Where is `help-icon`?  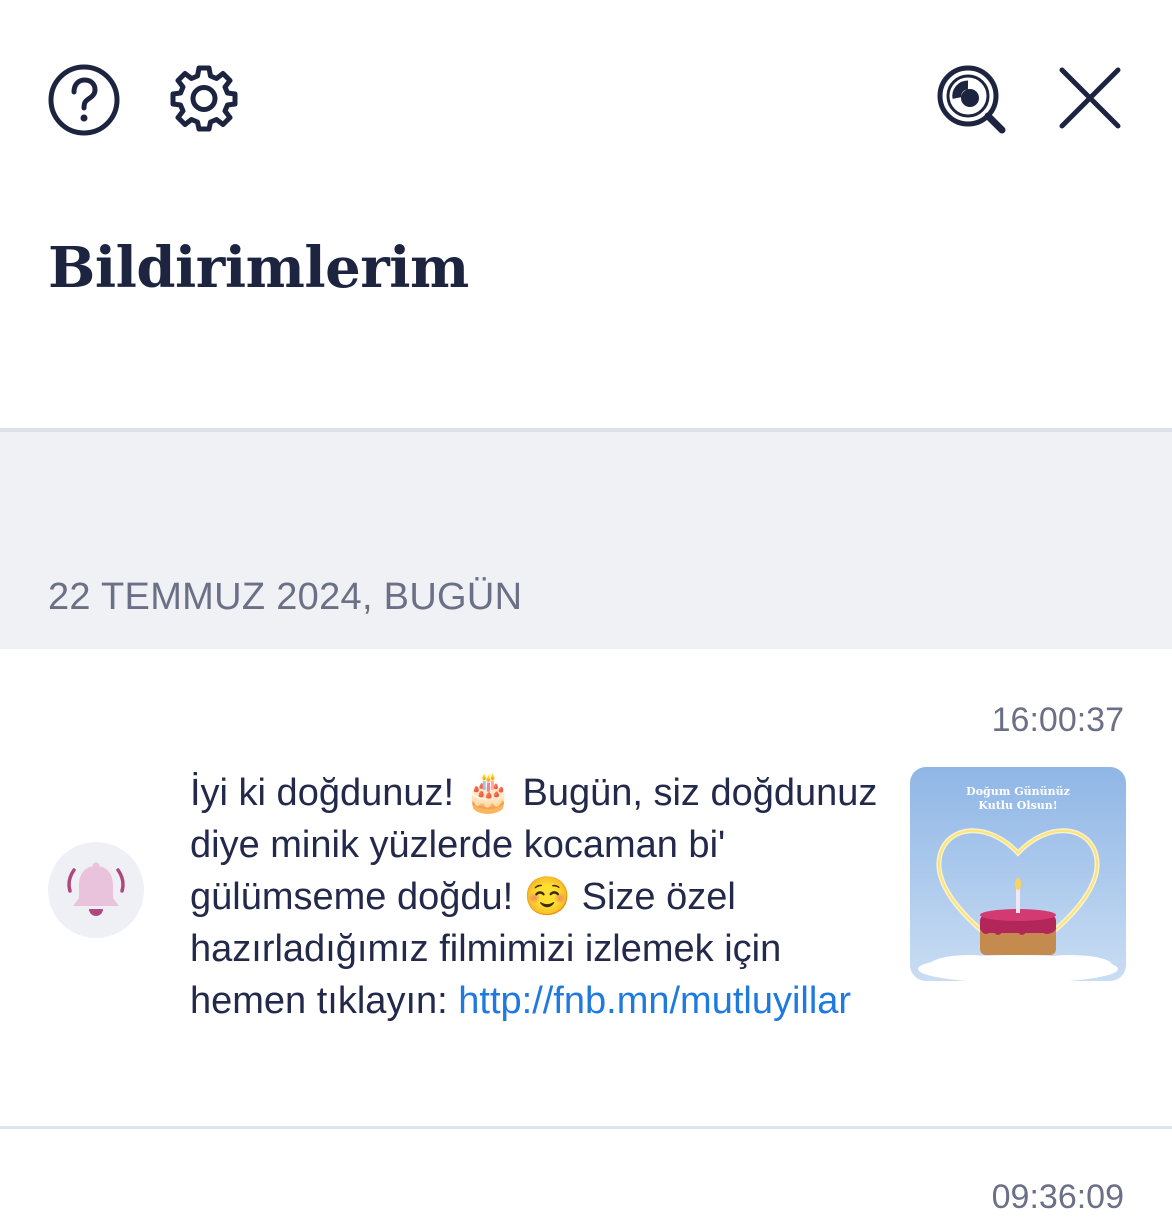
help-icon is located at coordinates (84, 100).